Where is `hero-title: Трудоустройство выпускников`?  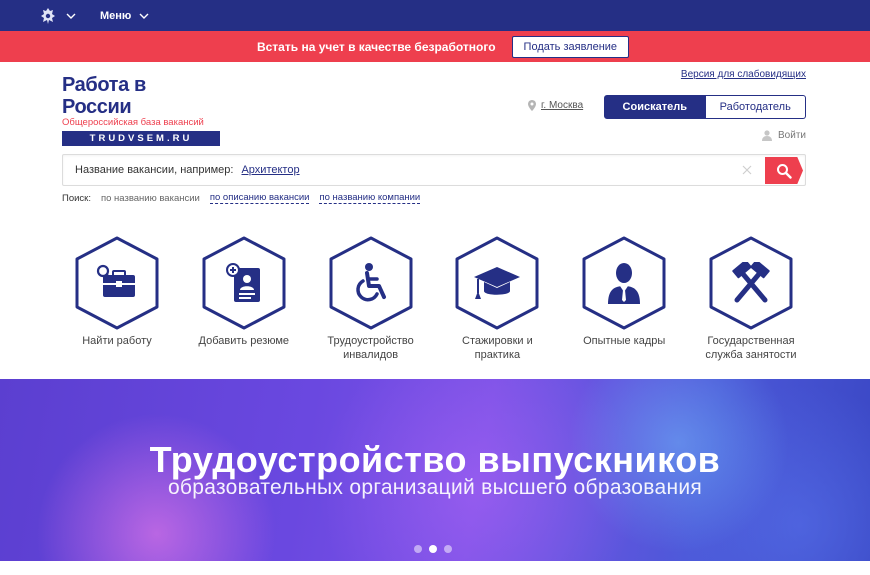
hero-title: Трудоустройство выпускников is located at coordinates (435, 459).